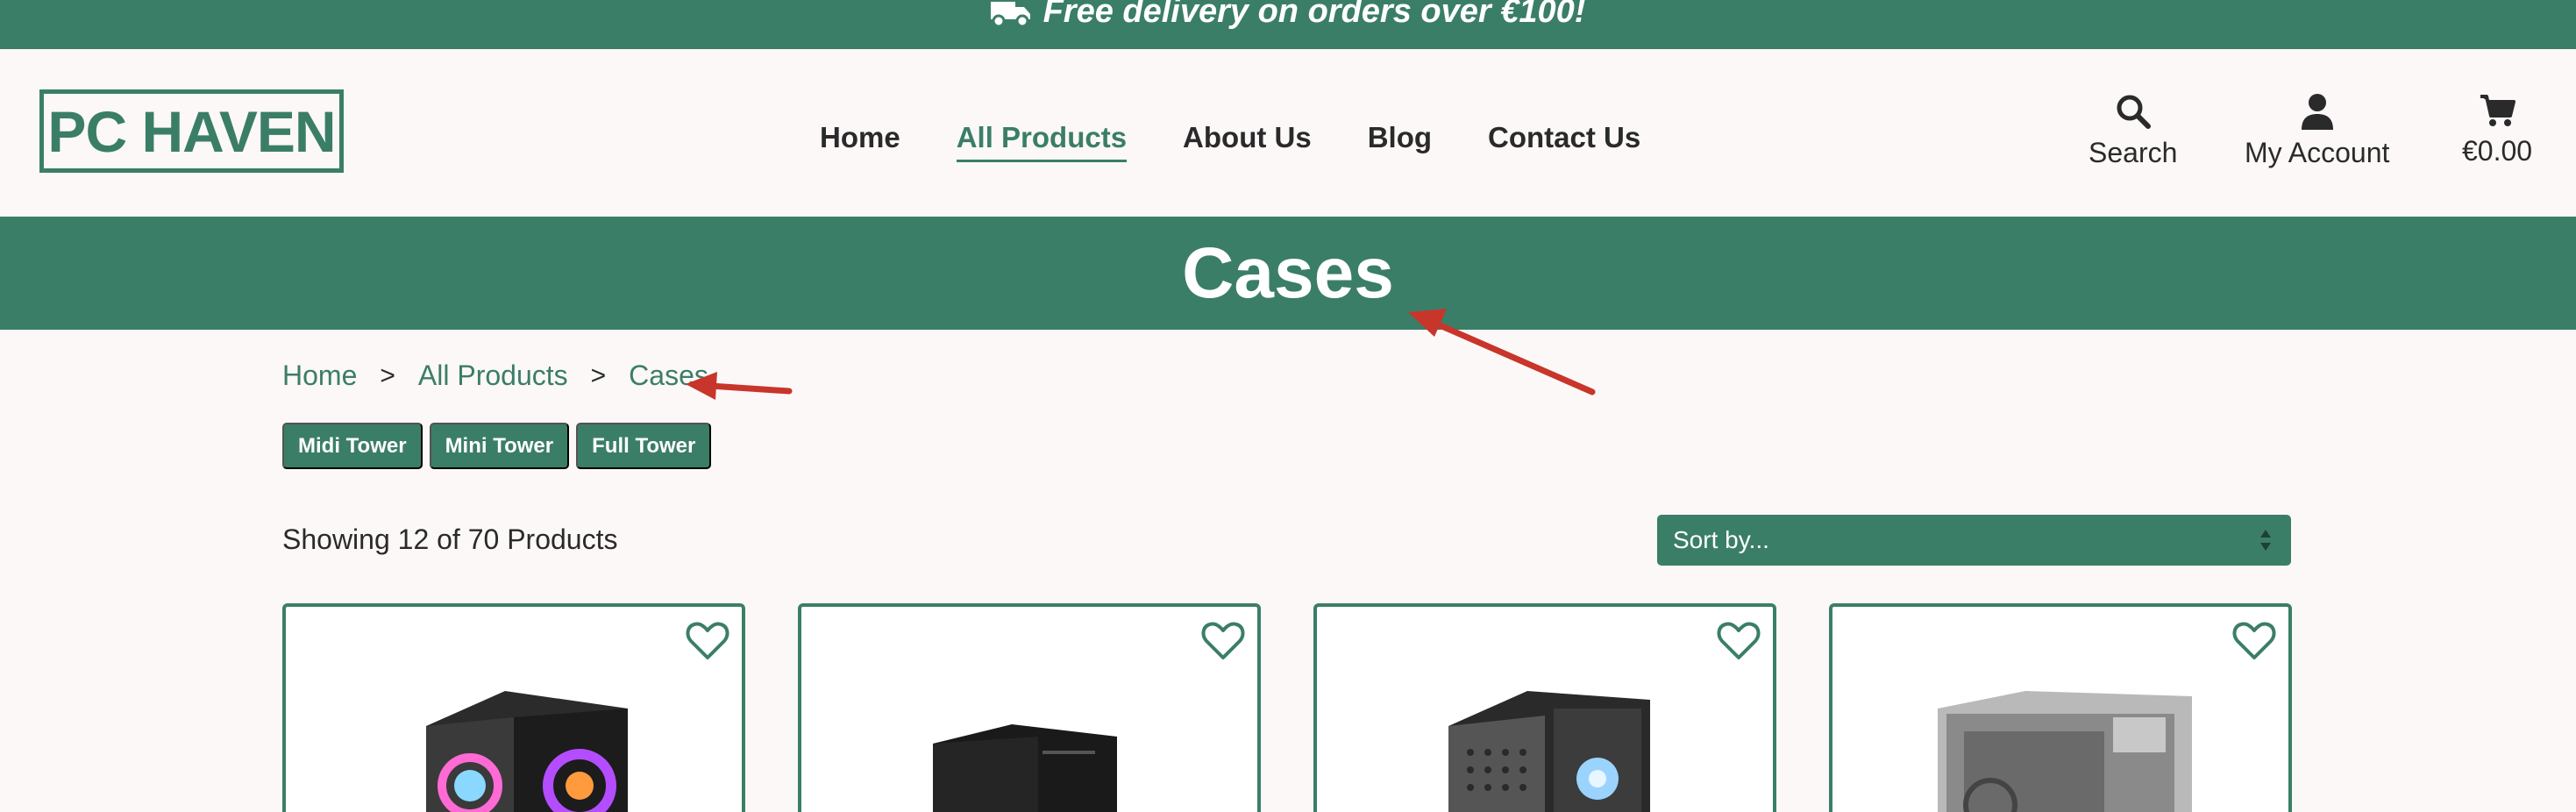  I want to click on filter-midi-tower: Midi Tower, so click(352, 446).